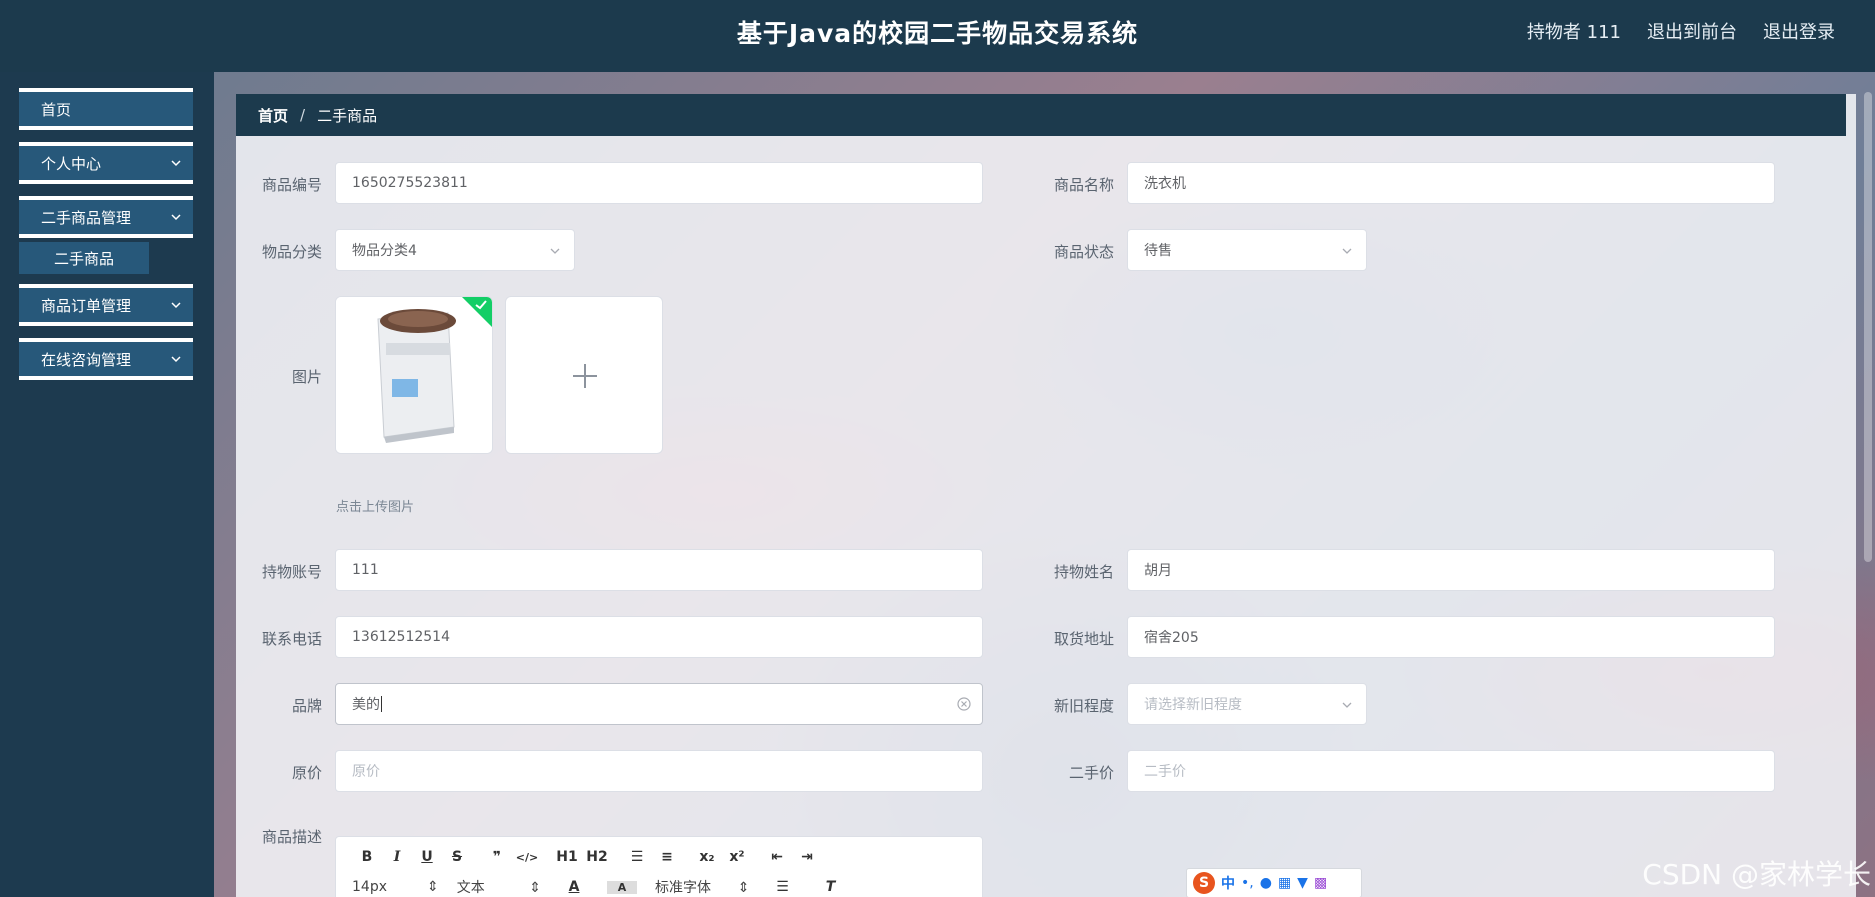 This screenshot has height=897, width=1875. I want to click on status-select: 待售, so click(1247, 250).